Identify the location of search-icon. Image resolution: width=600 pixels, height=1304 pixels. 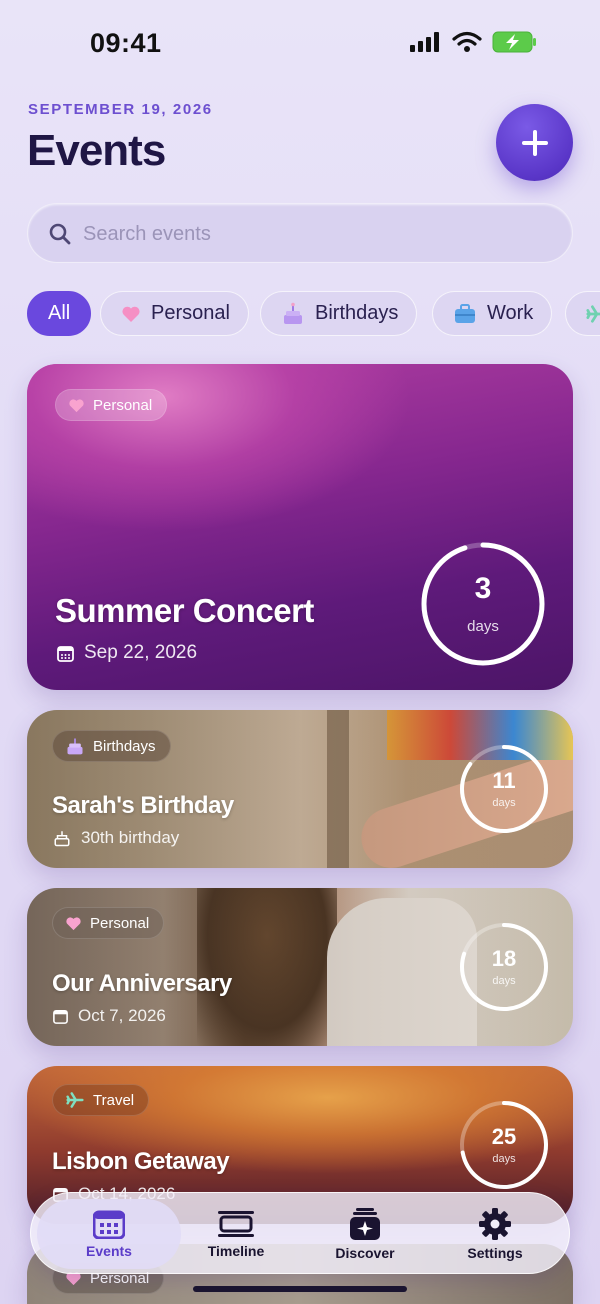
(60, 234).